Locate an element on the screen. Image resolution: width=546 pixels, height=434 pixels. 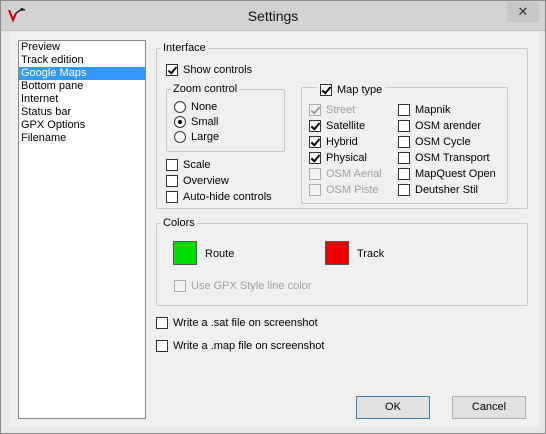
map-type-option-label: Hybrid is located at coordinates (342, 142).